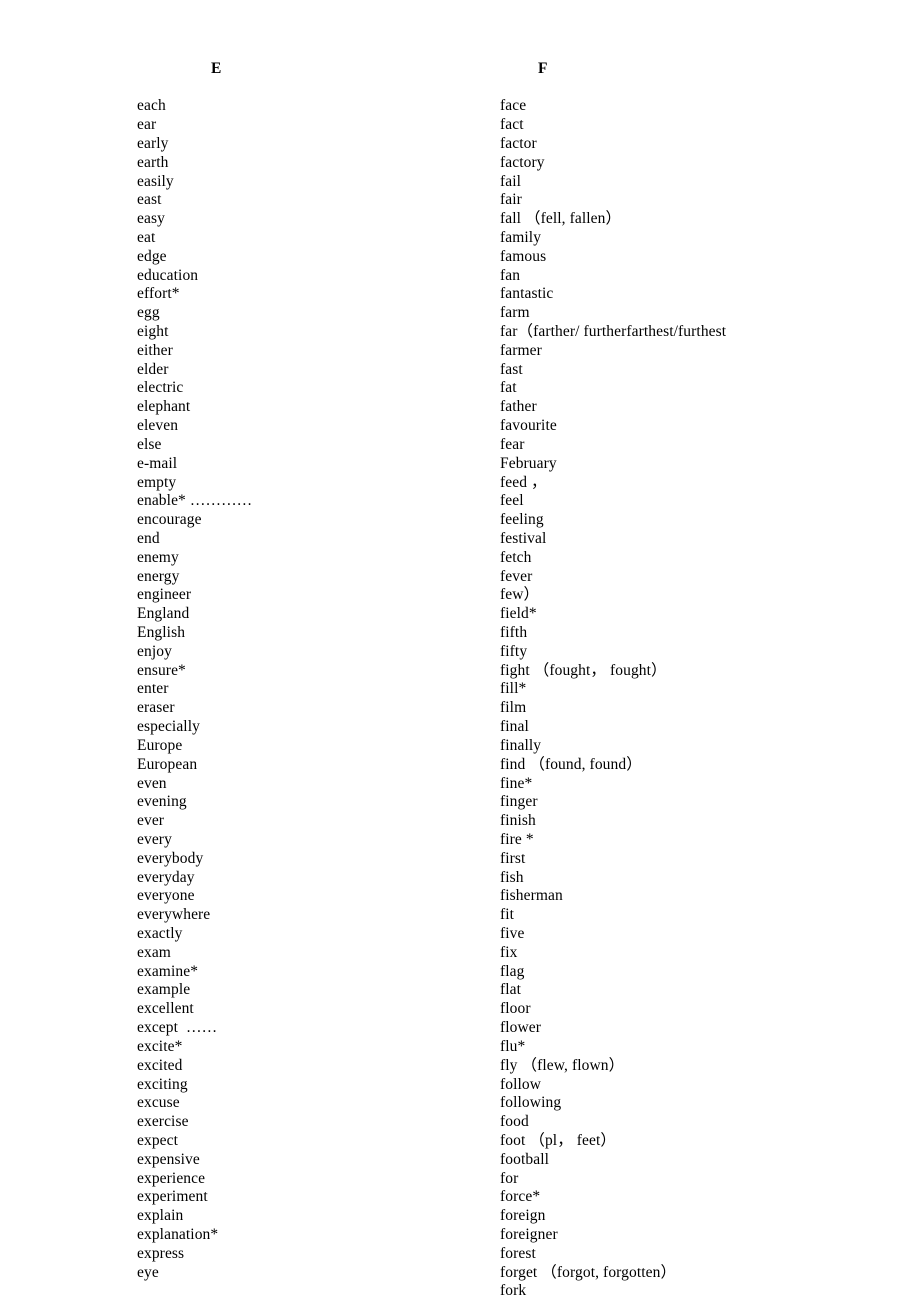 The width and height of the screenshot is (920, 1302). Describe the element at coordinates (158, 294) in the screenshot. I see `word-entry: effort*` at that location.